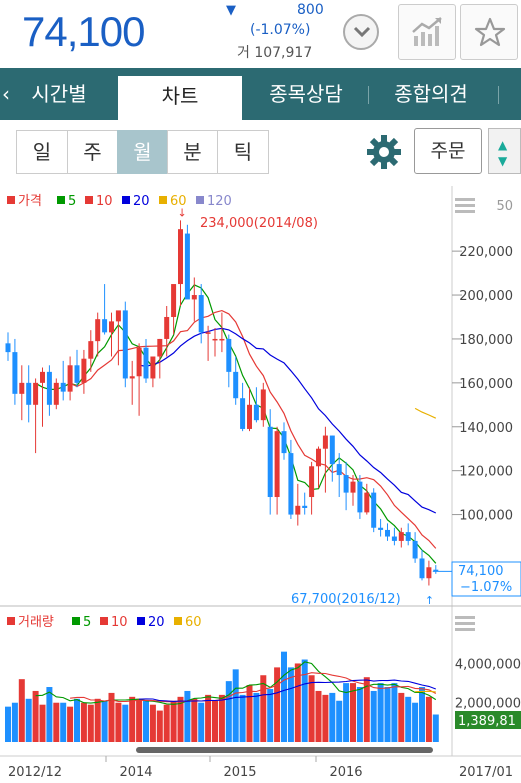 The width and height of the screenshot is (521, 783). I want to click on period-tick: 틱, so click(243, 152).